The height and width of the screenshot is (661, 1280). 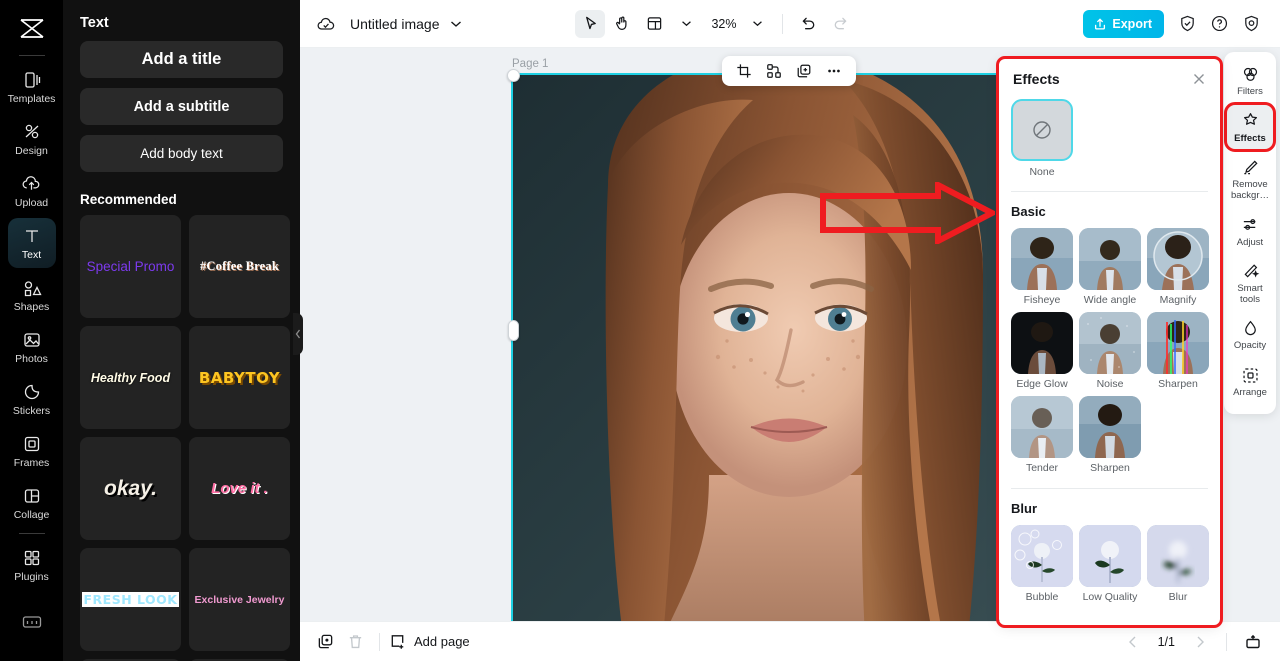 I want to click on text-template-card: BABYTOY, so click(x=239, y=377).